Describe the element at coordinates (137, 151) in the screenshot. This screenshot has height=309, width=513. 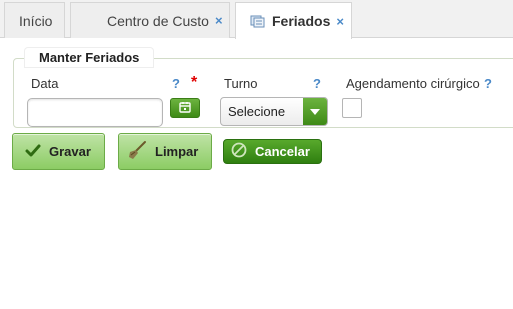
I see `broom-icon` at that location.